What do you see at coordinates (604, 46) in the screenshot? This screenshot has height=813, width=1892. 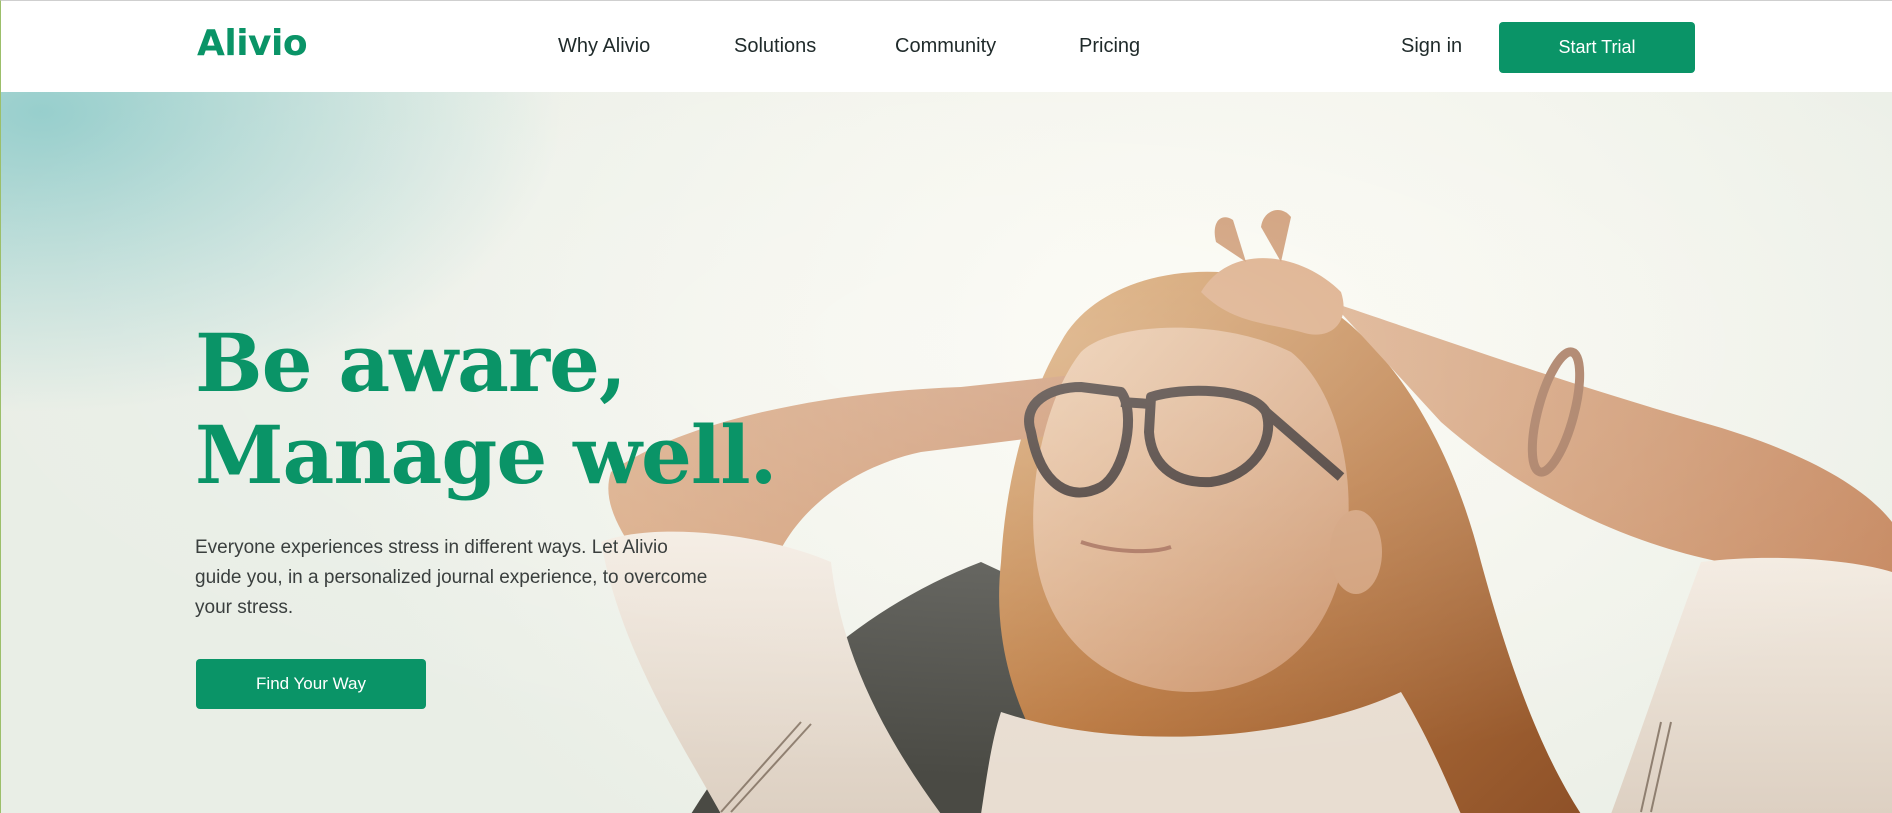 I see `nav-why-alivio: Why Alivio` at bounding box center [604, 46].